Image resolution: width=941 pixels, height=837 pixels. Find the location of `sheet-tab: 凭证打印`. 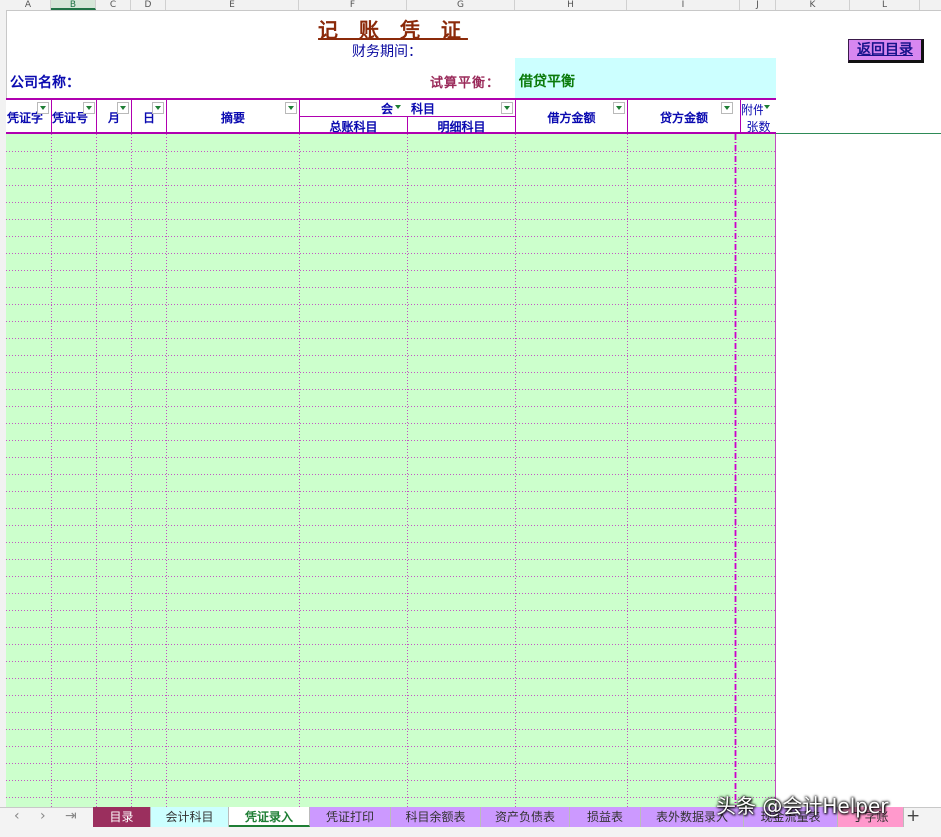

sheet-tab: 凭证打印 is located at coordinates (350, 817).